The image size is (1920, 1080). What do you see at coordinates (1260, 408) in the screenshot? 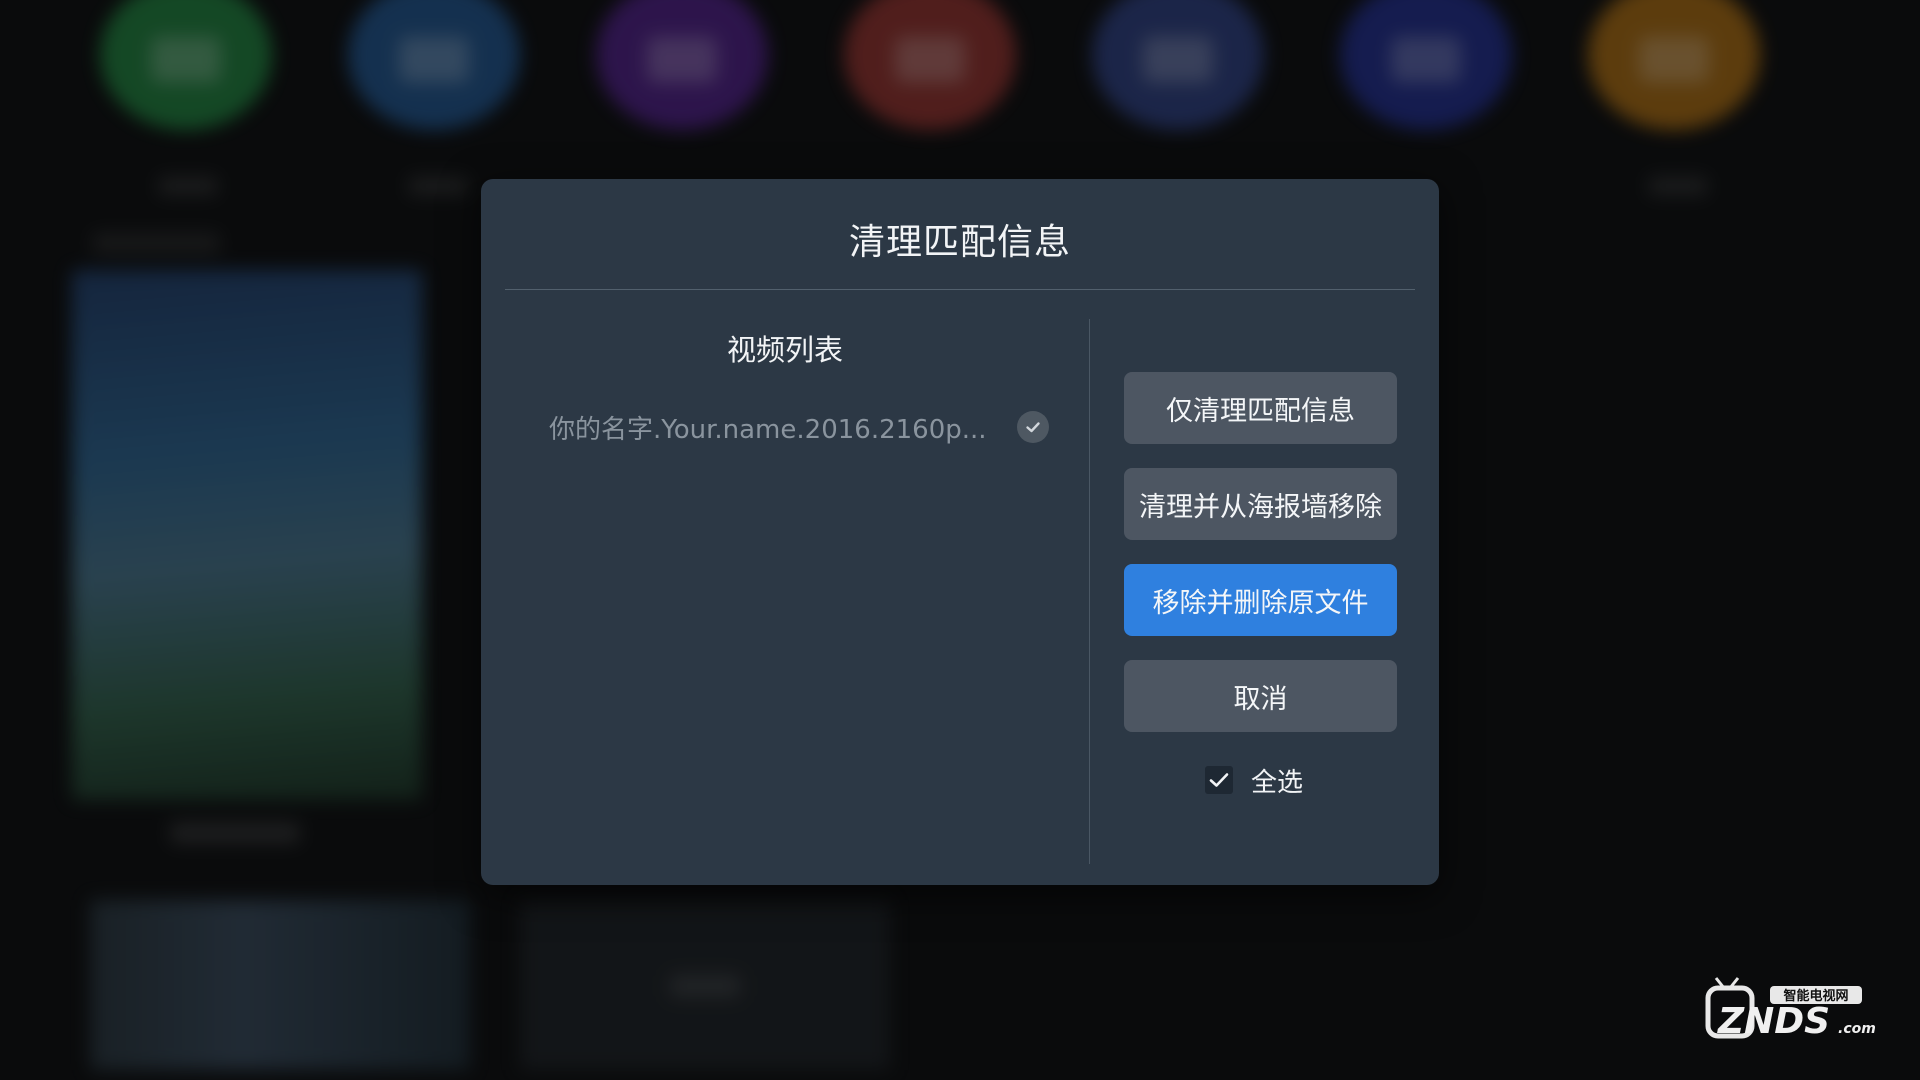
I see `clean-only-button: 仅清理匹配信息` at bounding box center [1260, 408].